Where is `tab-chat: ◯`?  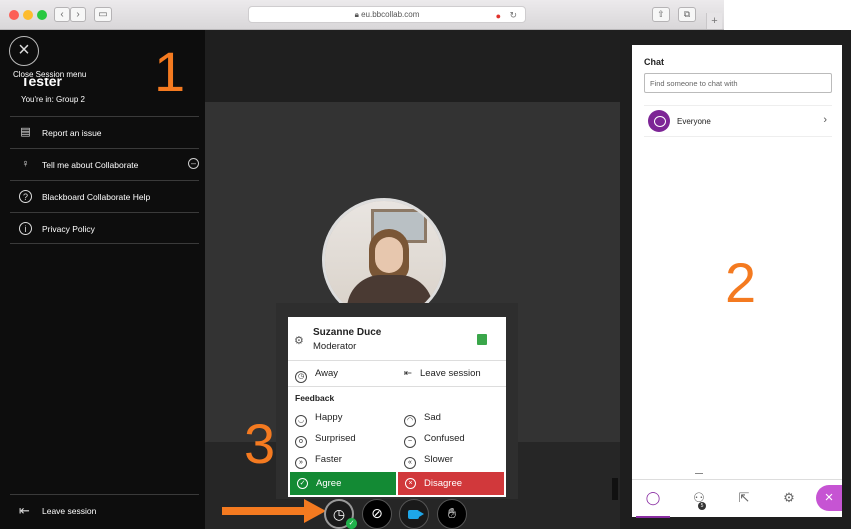
tab-chat: ◯ is located at coordinates (653, 499).